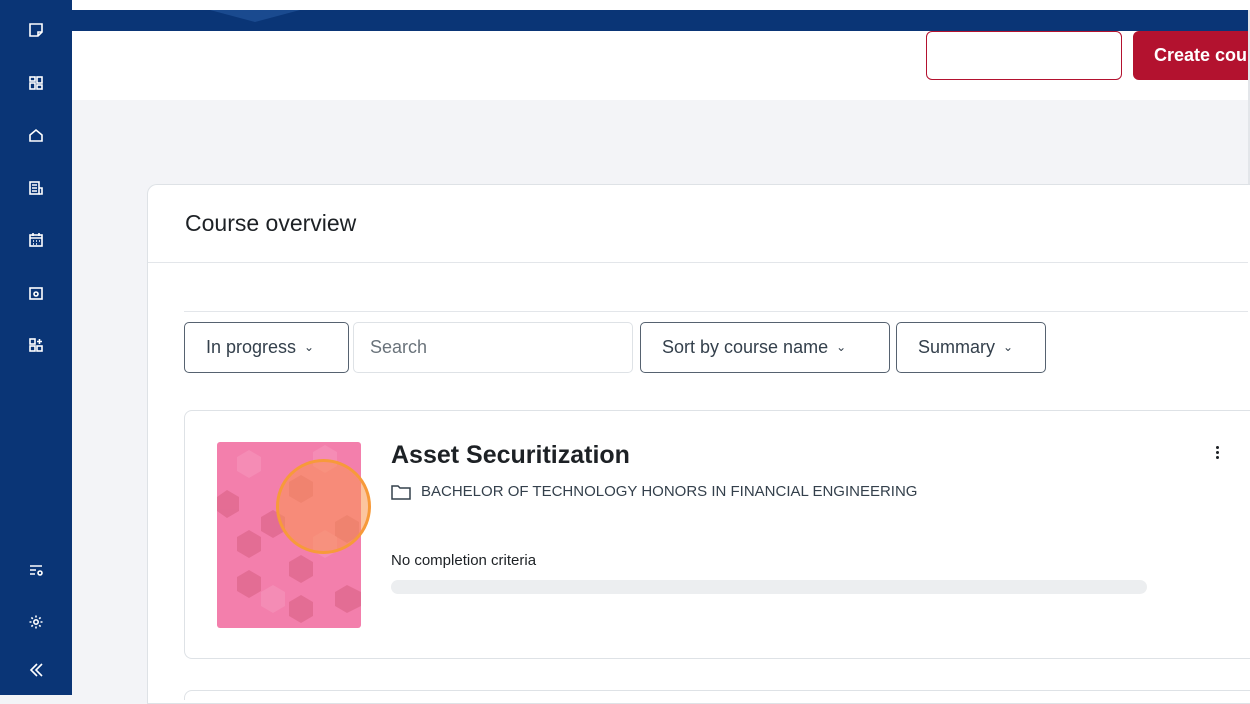 This screenshot has width=1250, height=704. What do you see at coordinates (36, 30) in the screenshot?
I see `note-icon` at bounding box center [36, 30].